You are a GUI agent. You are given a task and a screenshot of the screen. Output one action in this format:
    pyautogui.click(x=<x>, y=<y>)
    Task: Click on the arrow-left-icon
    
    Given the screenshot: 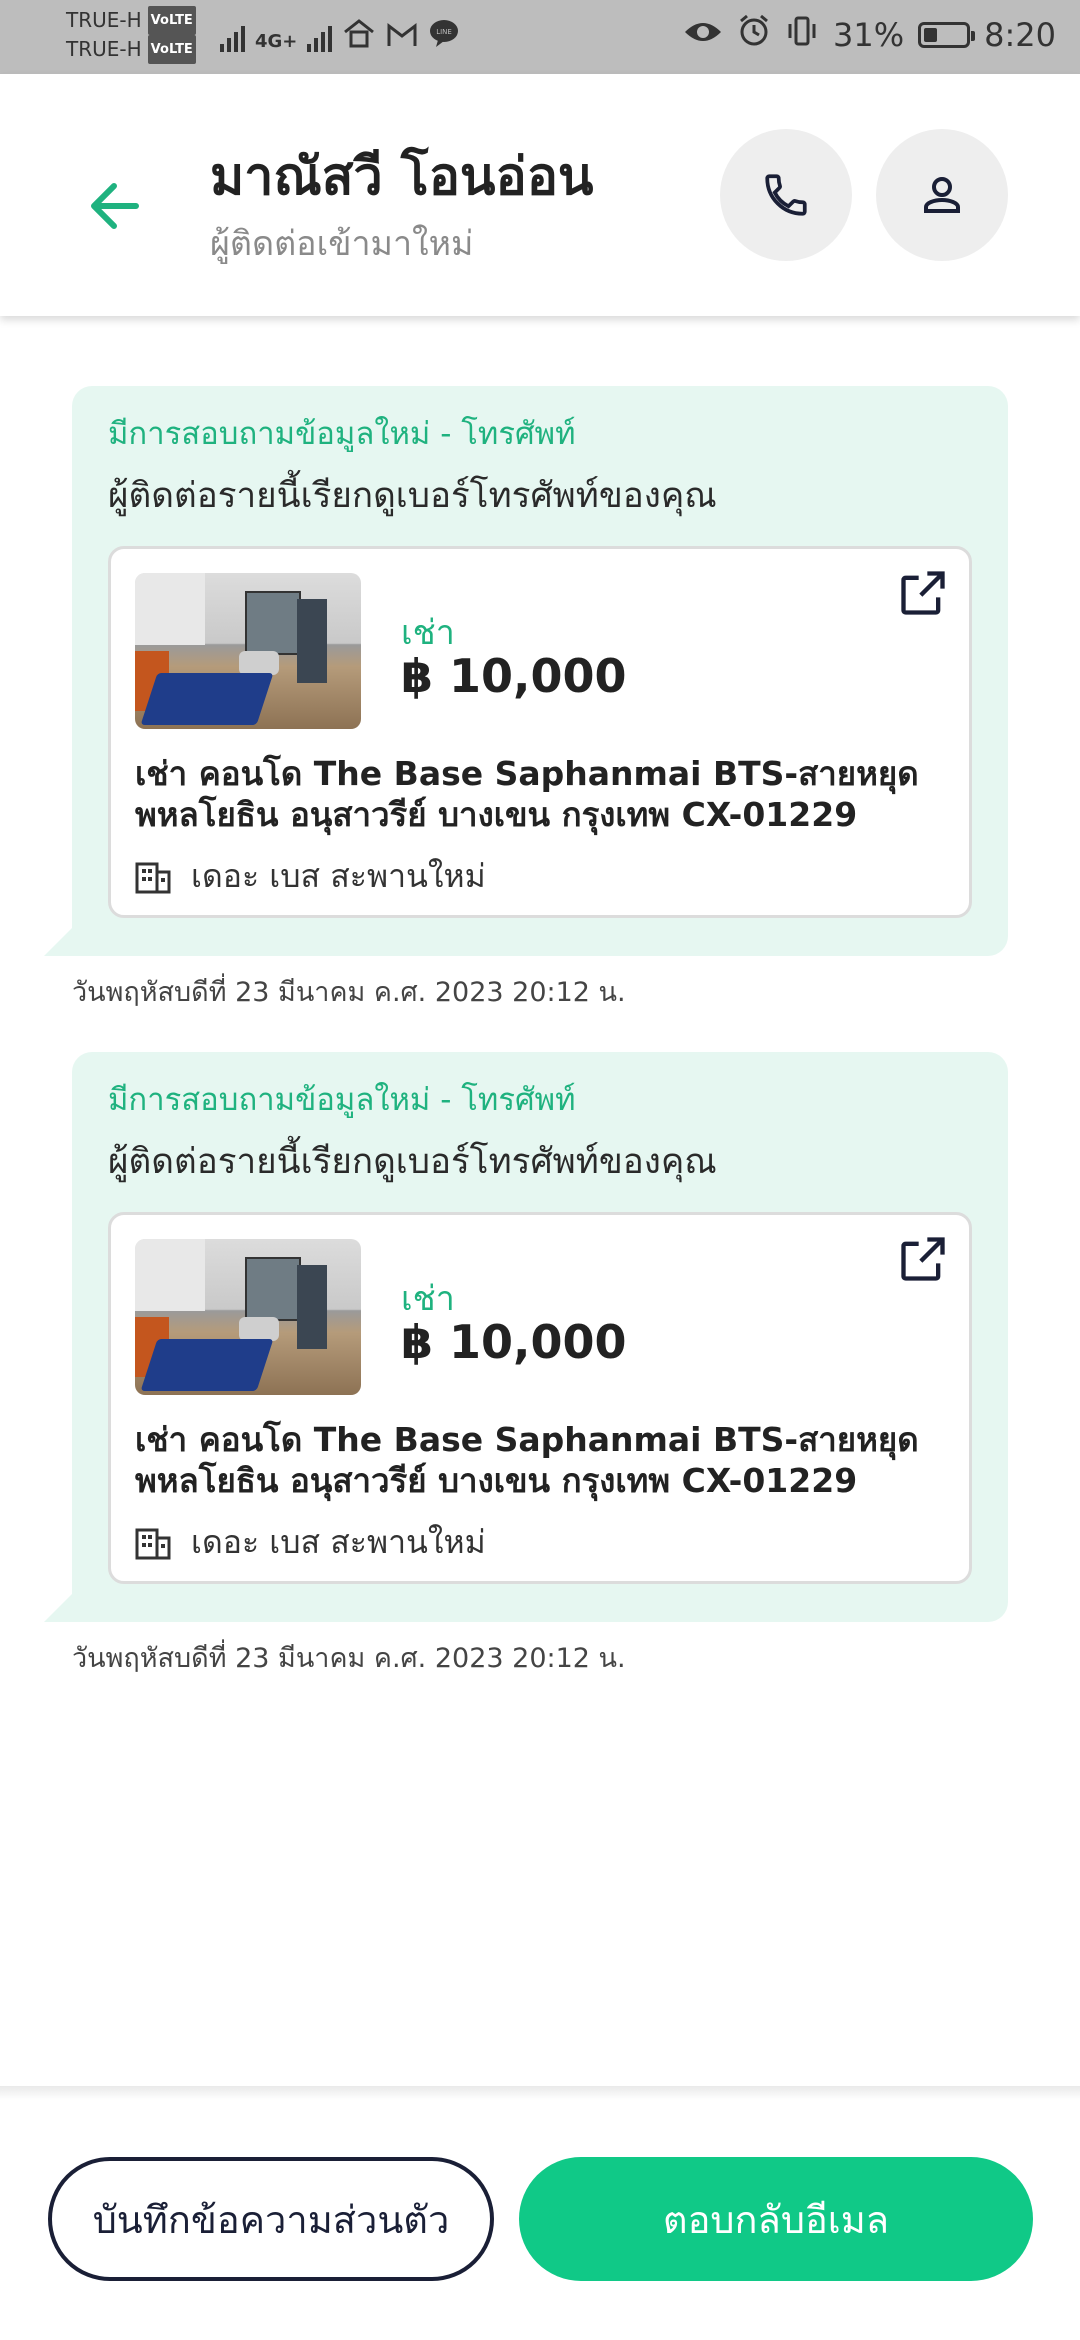 What is the action you would take?
    pyautogui.click(x=115, y=206)
    